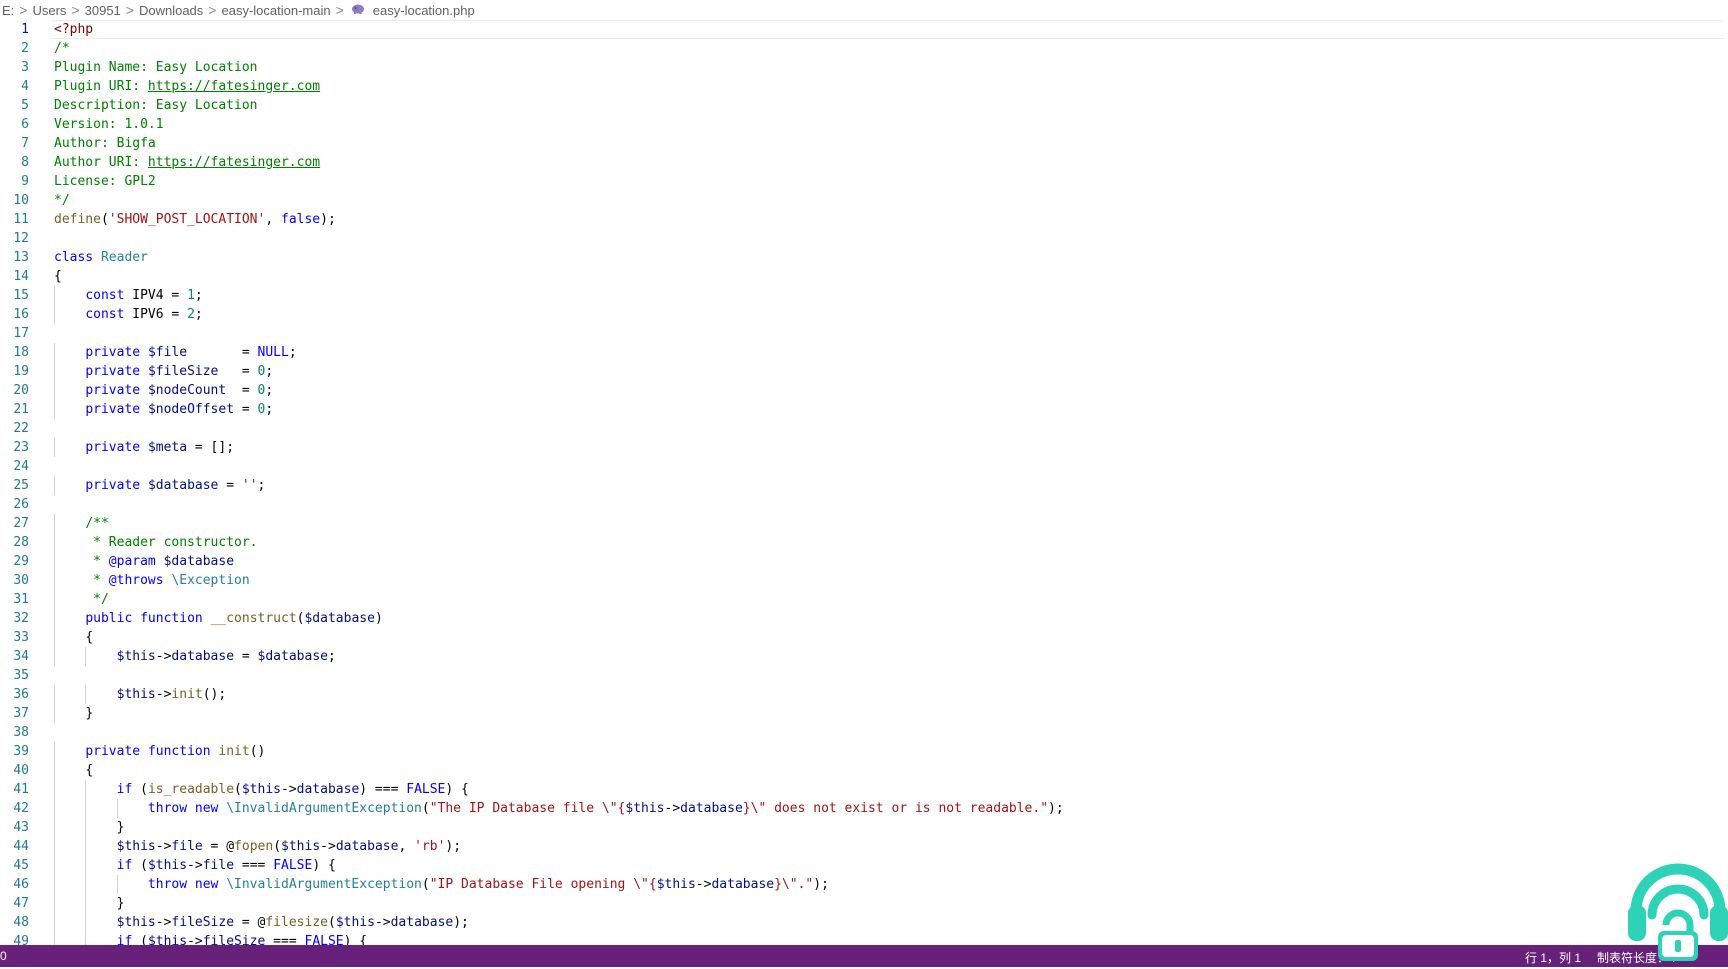  Describe the element at coordinates (8, 10) in the screenshot. I see `breadcrumb-item-drive: E:` at that location.